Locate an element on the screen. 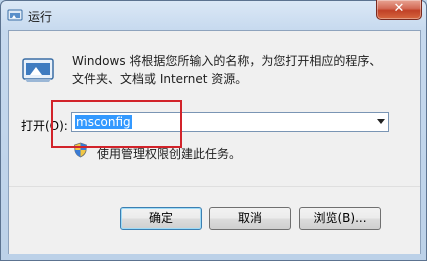 The width and height of the screenshot is (427, 261). highlight-box is located at coordinates (116, 124).